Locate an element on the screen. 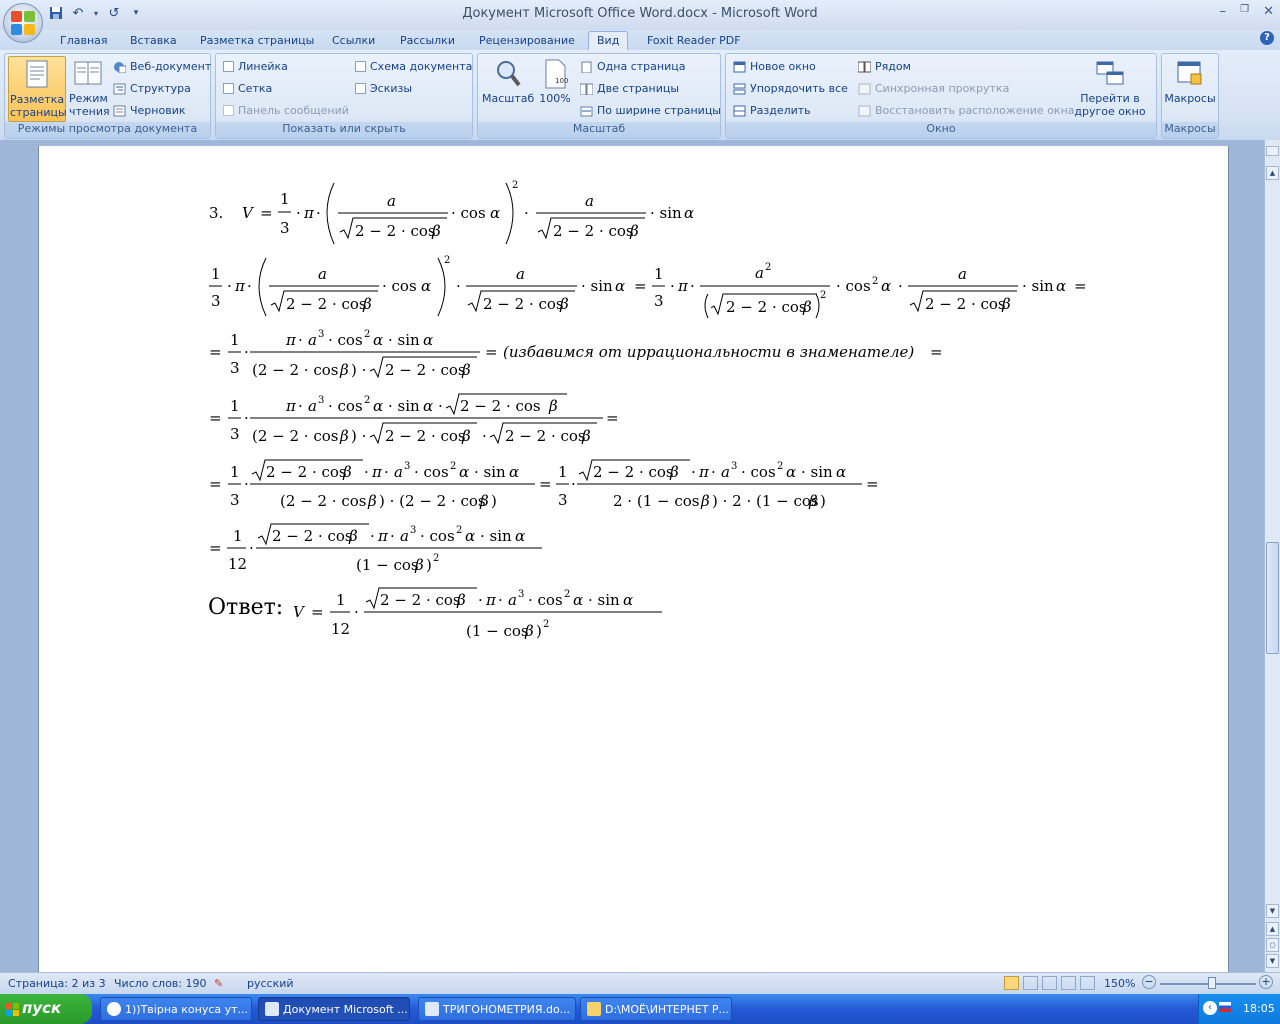 This screenshot has width=1280, height=1024. scroll-up-icon: ▲ is located at coordinates (1272, 173).